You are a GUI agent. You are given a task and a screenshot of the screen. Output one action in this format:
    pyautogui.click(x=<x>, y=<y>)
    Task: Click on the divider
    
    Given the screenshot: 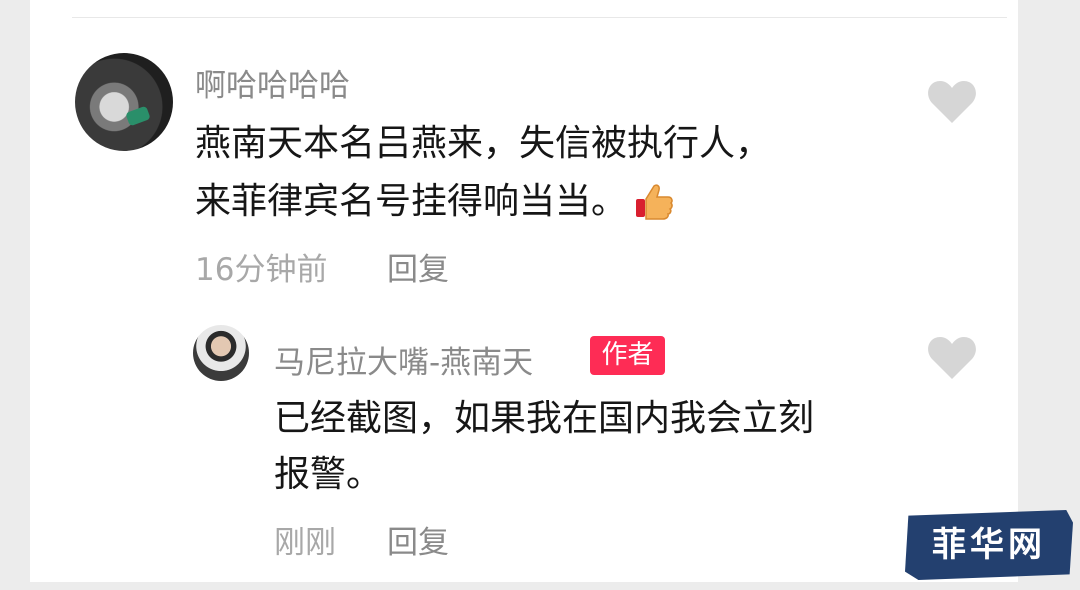 What is the action you would take?
    pyautogui.click(x=539, y=17)
    